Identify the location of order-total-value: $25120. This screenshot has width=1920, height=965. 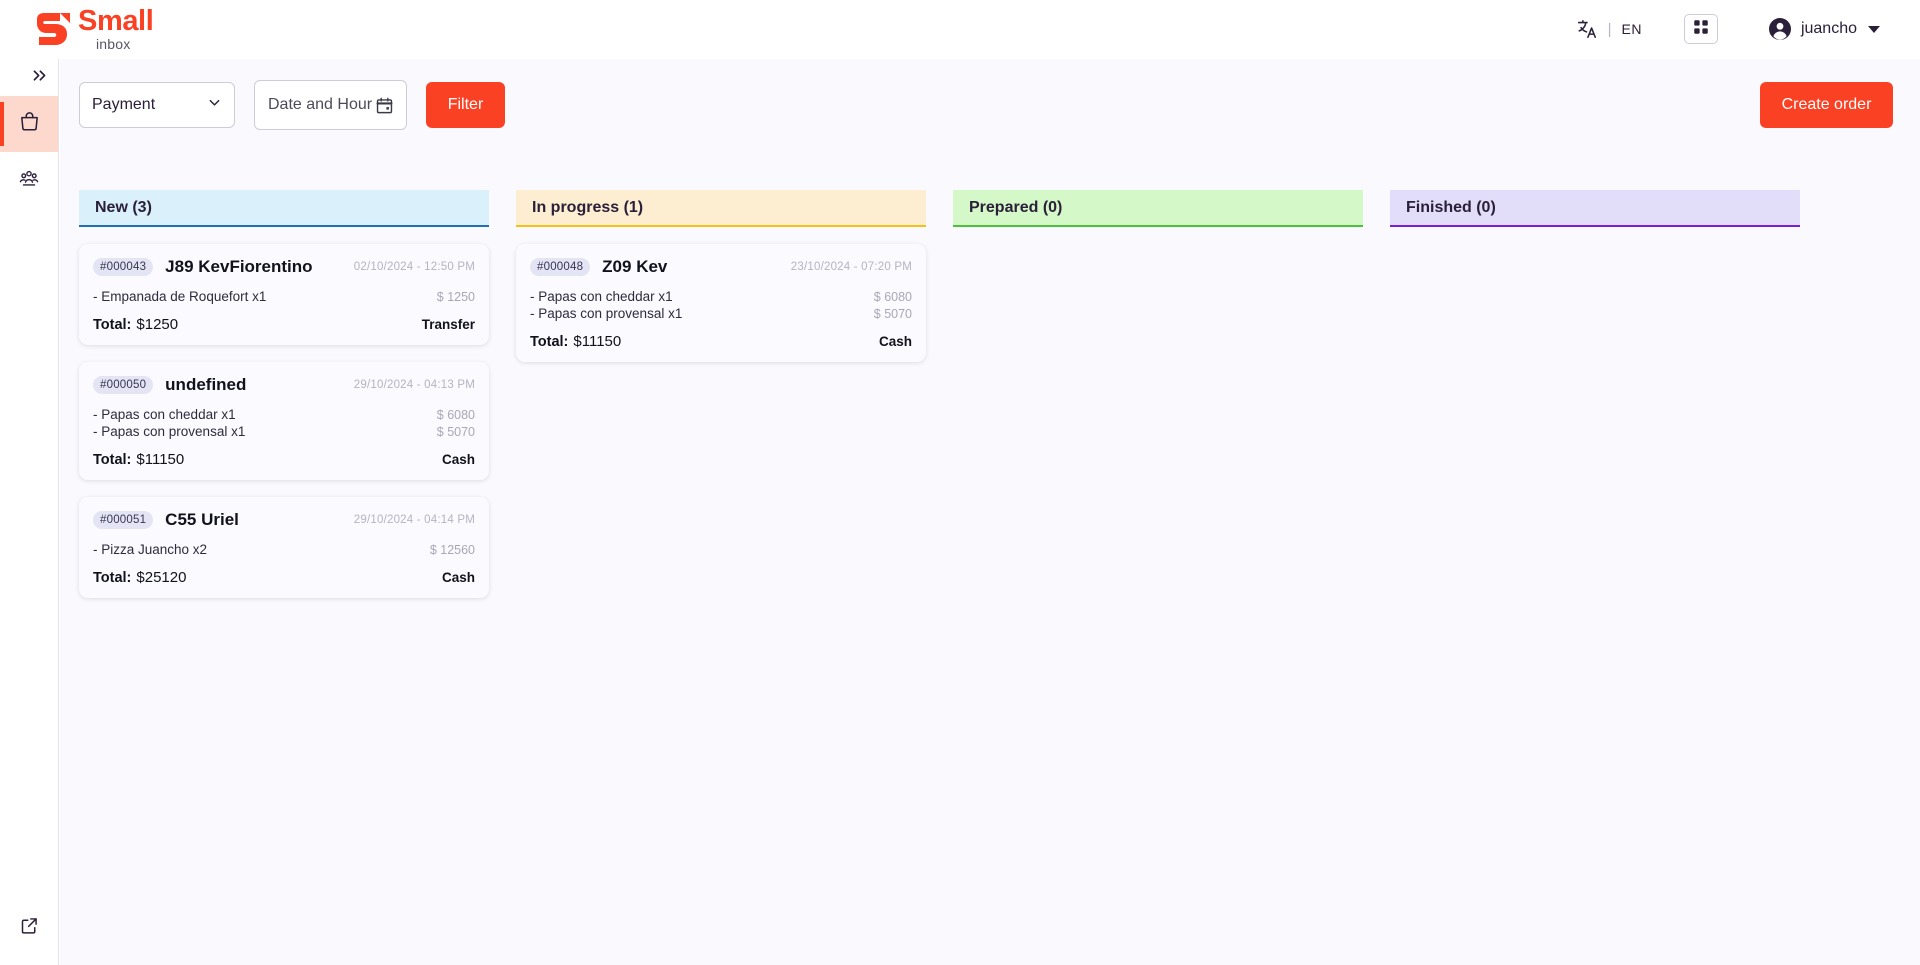
(161, 577).